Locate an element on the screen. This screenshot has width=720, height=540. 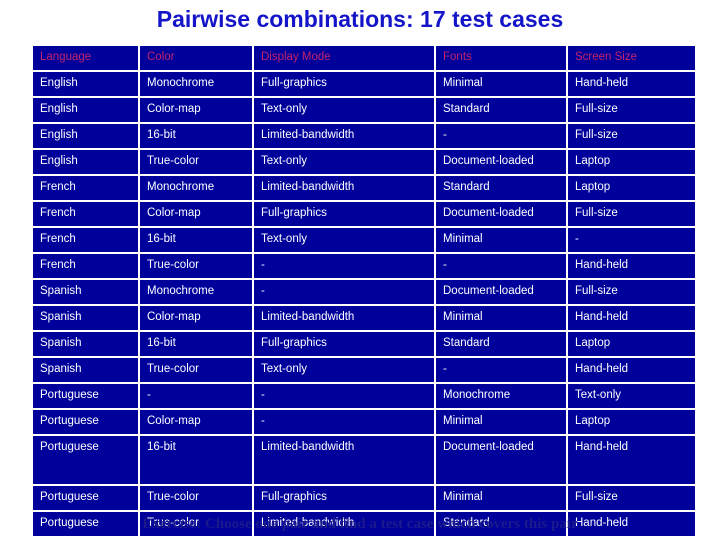
cell-screen-size: Text-only is located at coordinates (631, 396).